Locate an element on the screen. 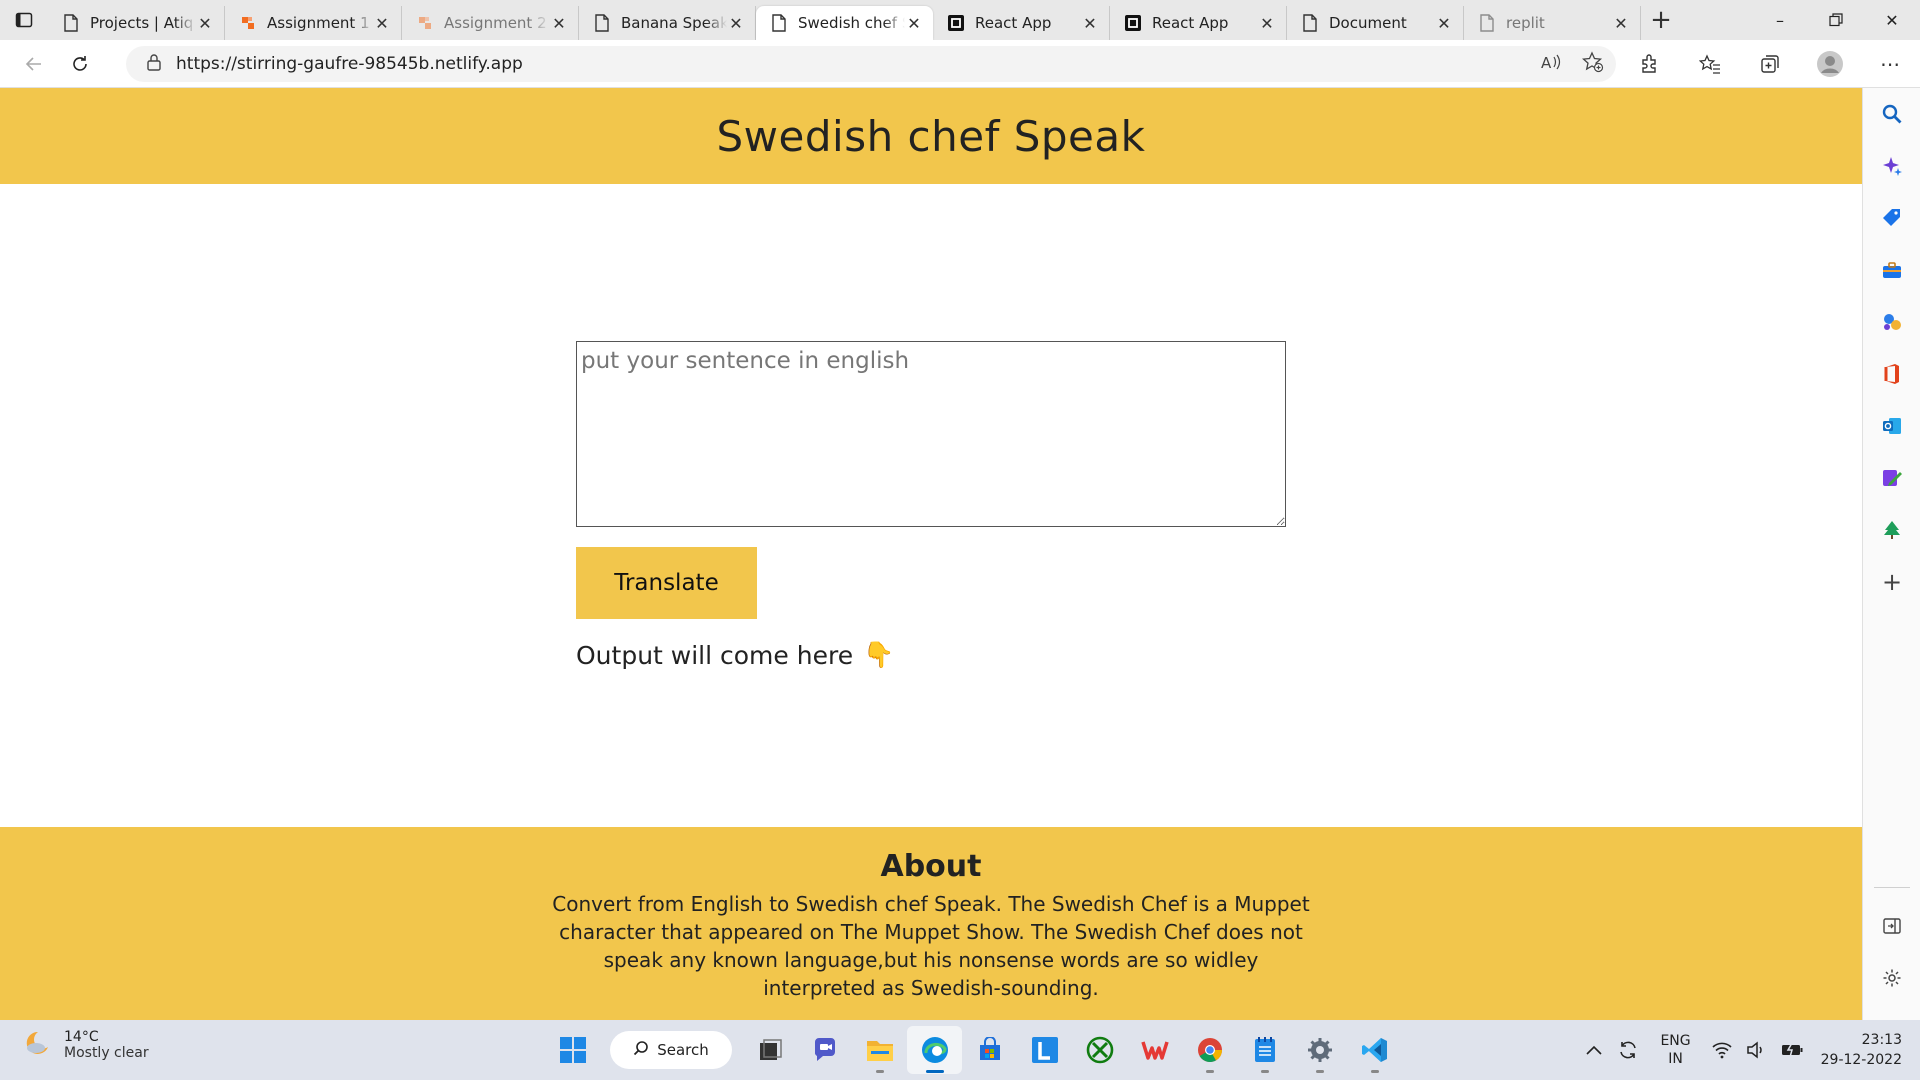  lens-app-icon is located at coordinates (1044, 1050).